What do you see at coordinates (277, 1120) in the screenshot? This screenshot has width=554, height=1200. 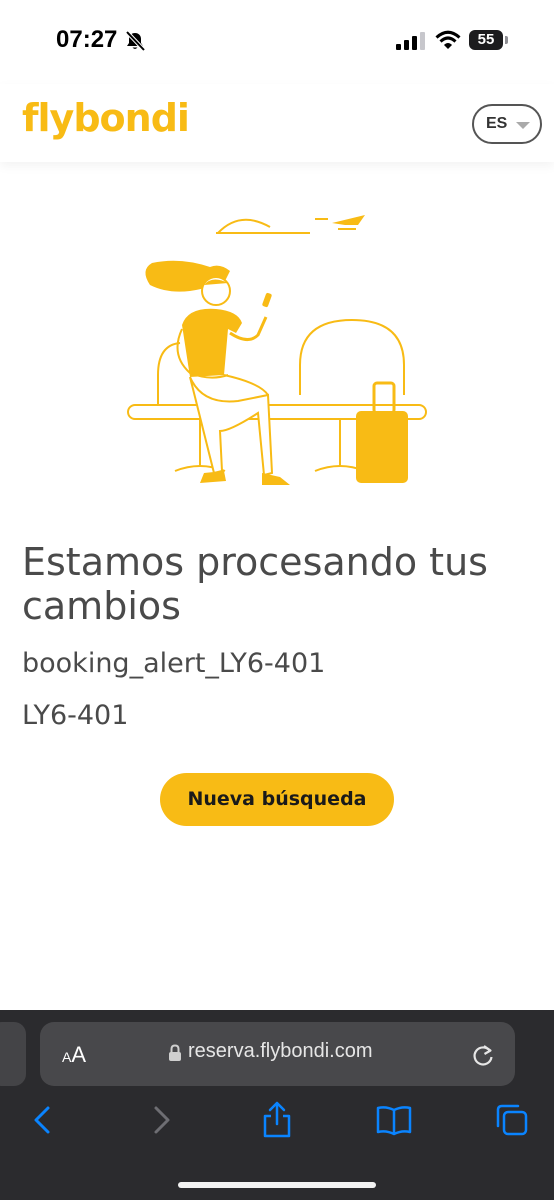 I see `share-icon` at bounding box center [277, 1120].